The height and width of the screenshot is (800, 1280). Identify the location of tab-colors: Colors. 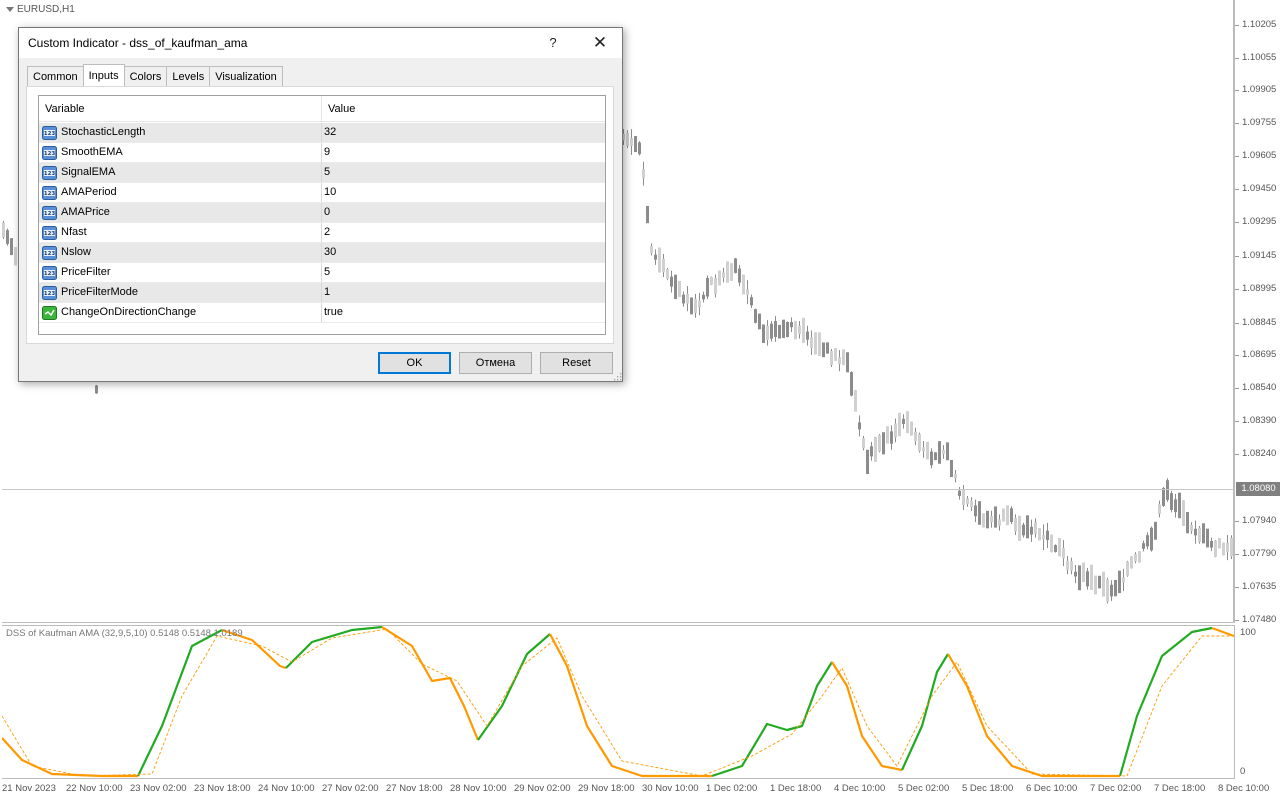
(145, 76).